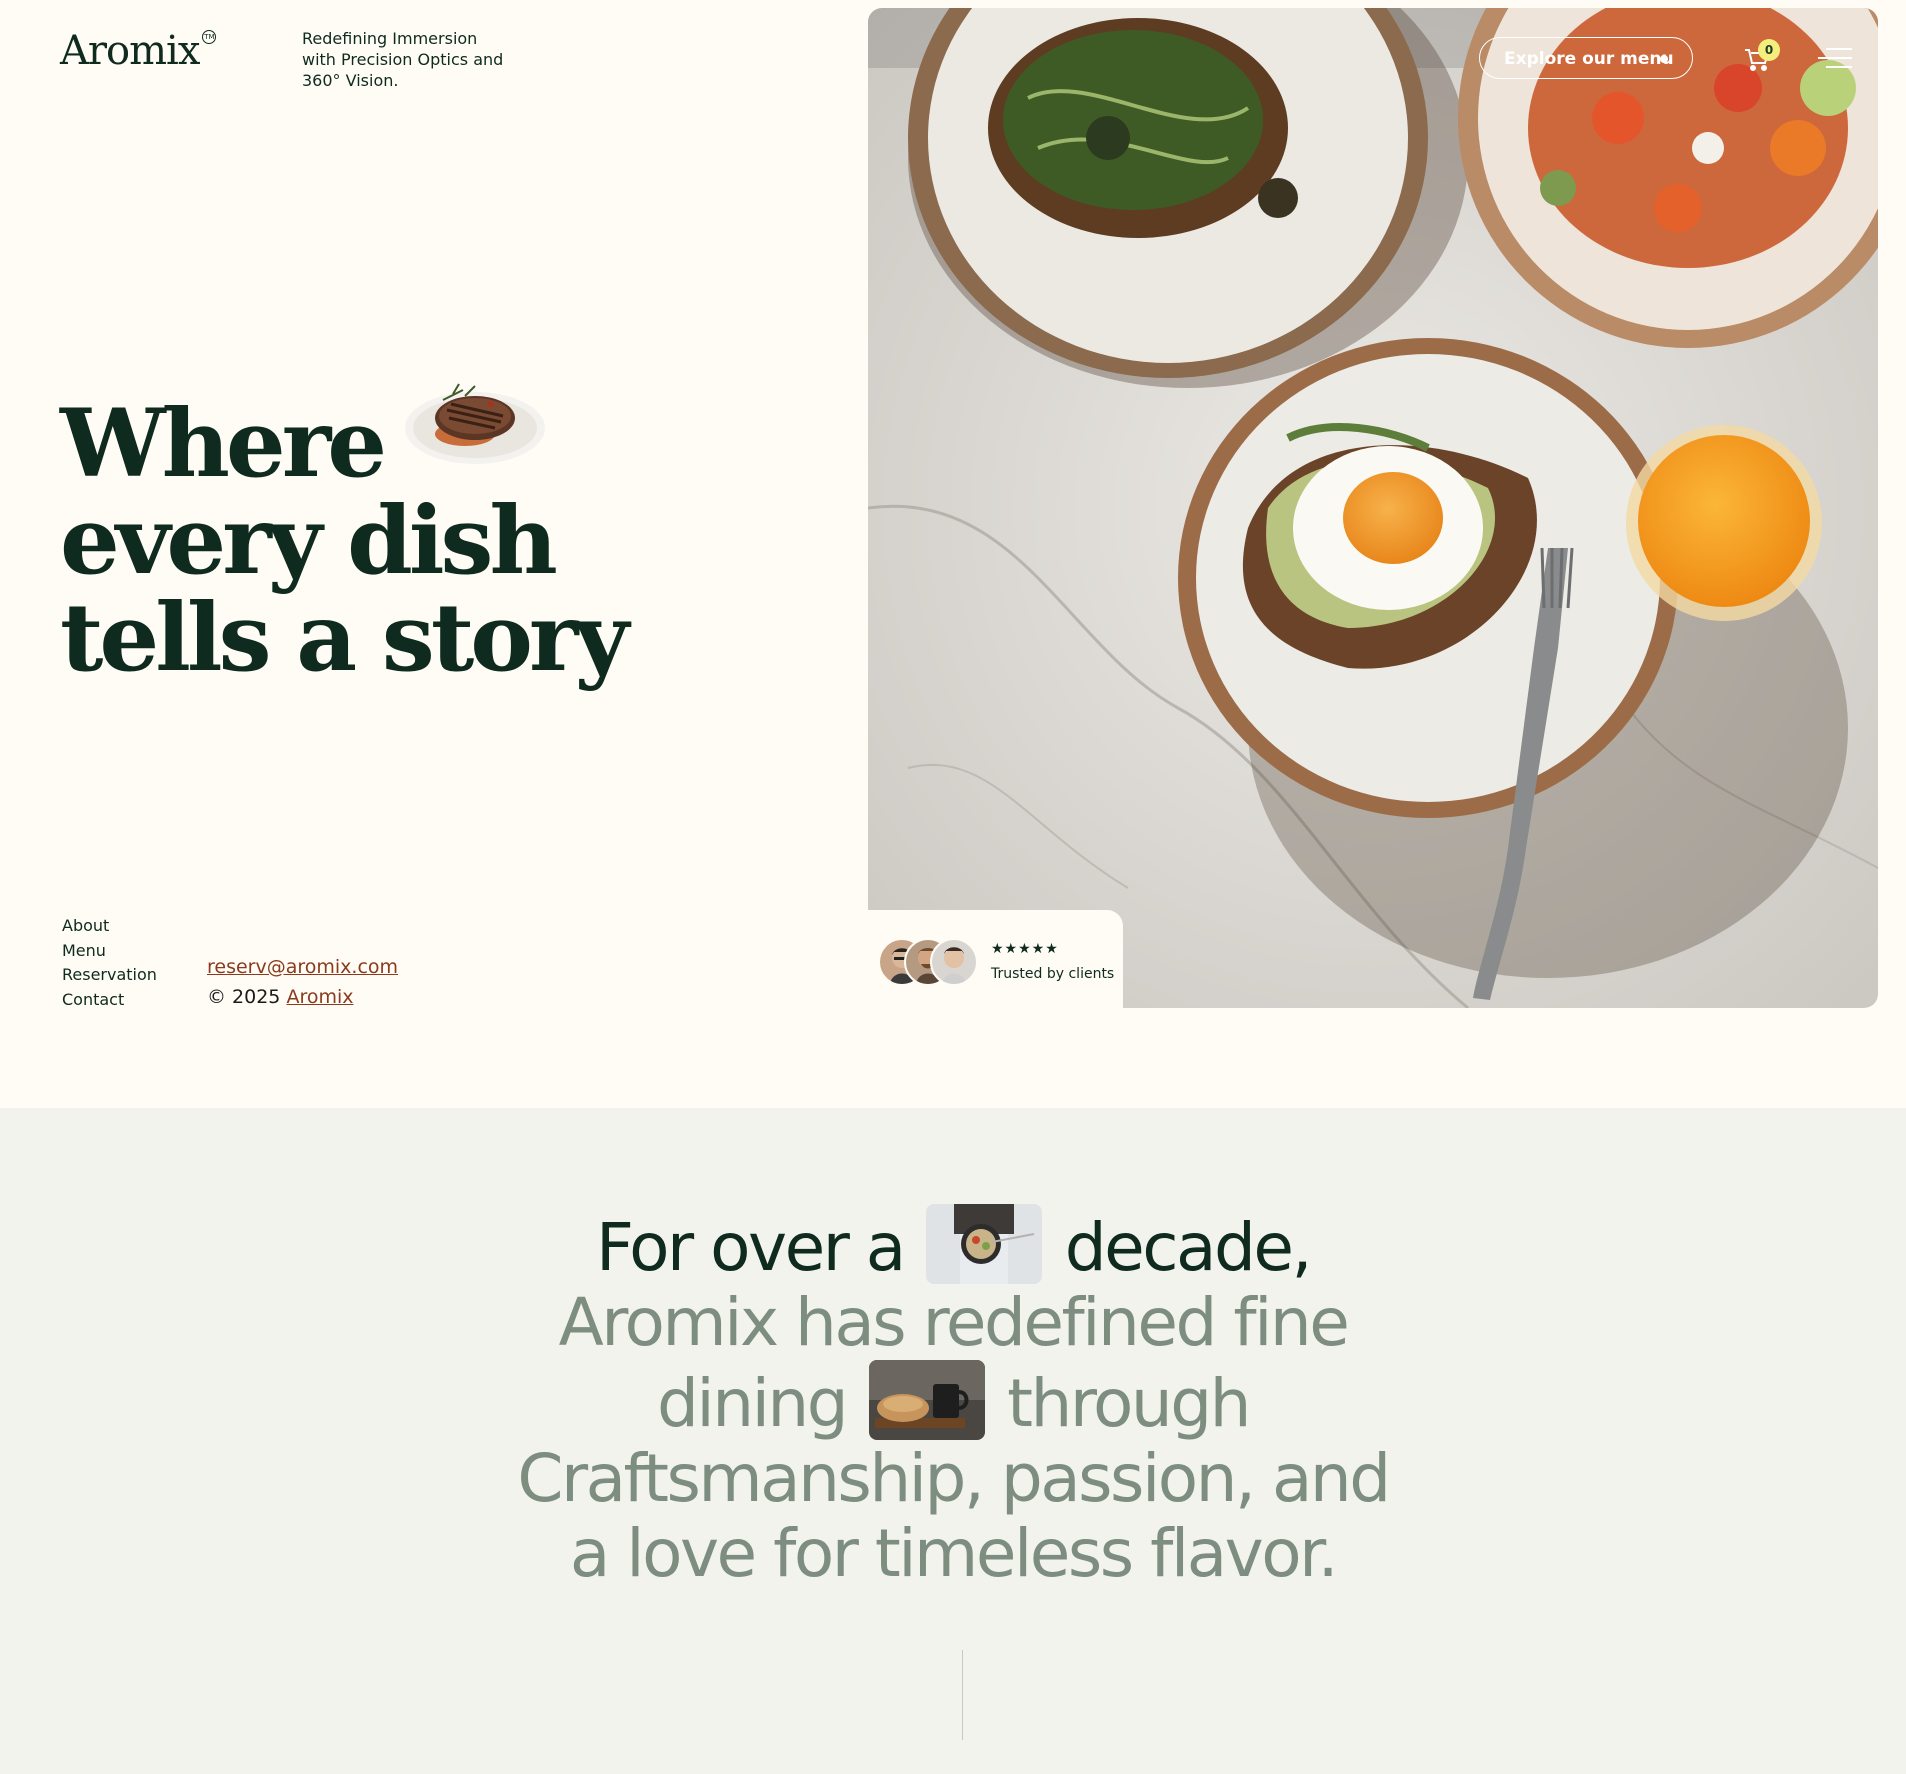  Describe the element at coordinates (995, 965) in the screenshot. I see `trust-card: ★★★★★ Trusted by clients` at that location.